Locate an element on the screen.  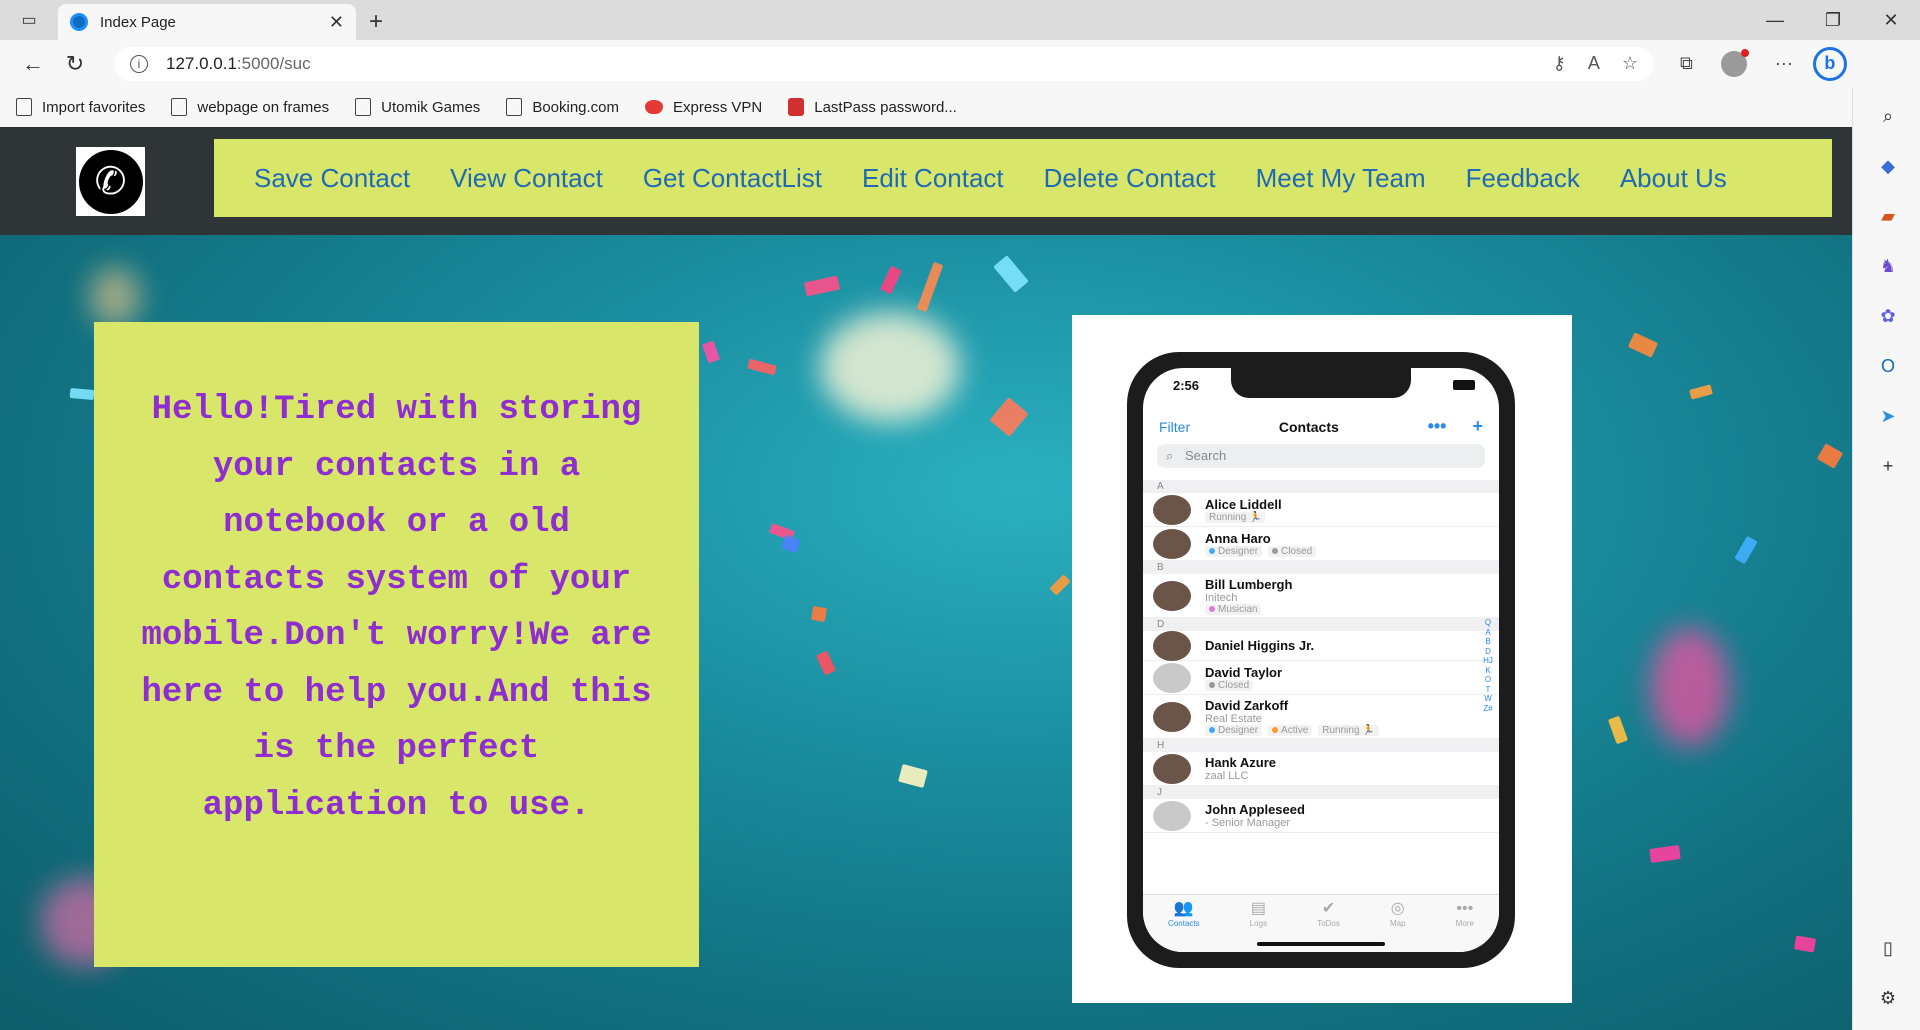
nav-save-contact: Save Contact is located at coordinates (332, 178).